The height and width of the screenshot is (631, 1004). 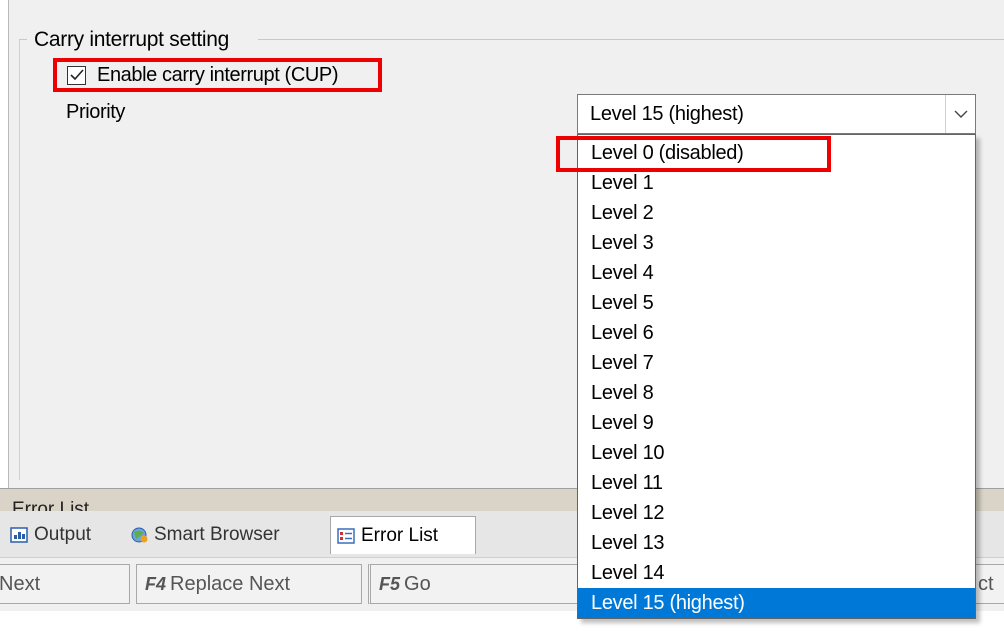 I want to click on tab-error-list-label: Error List, so click(x=400, y=535).